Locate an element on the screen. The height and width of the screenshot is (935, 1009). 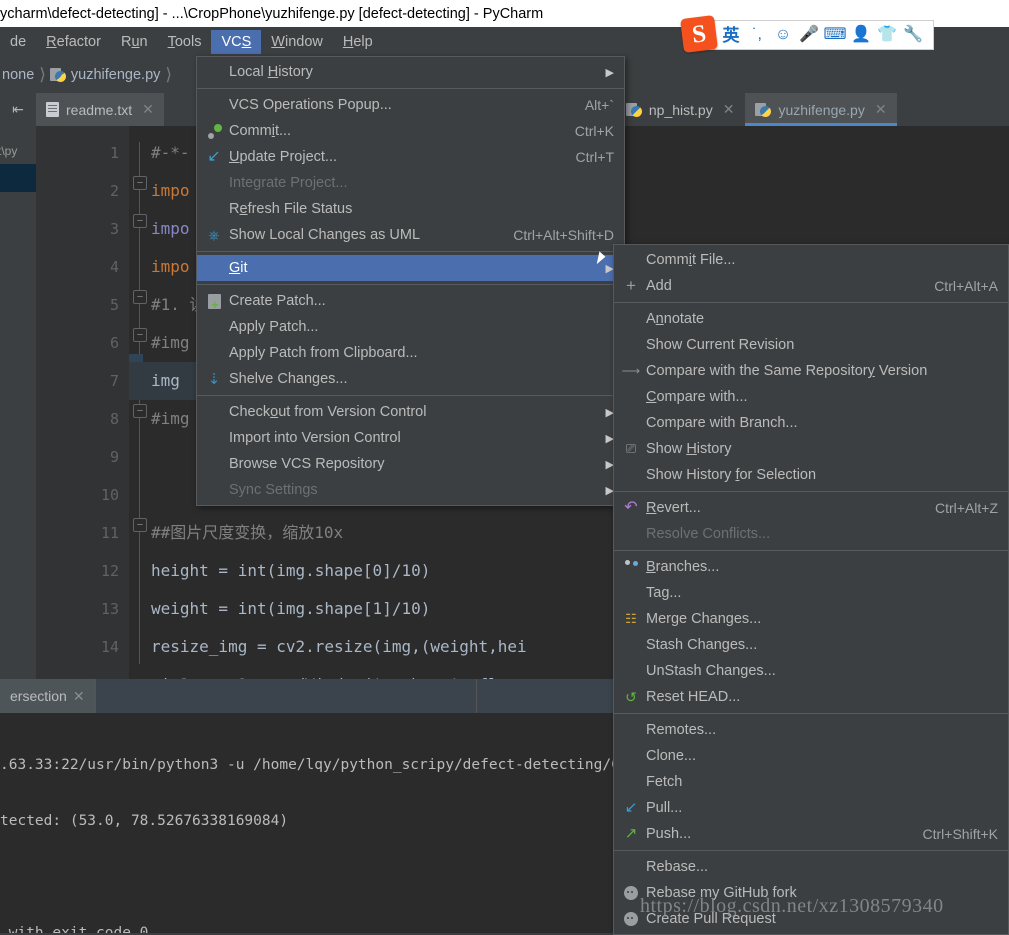
menu-item-show-history-for-selection: Show History for Selection is located at coordinates (811, 475).